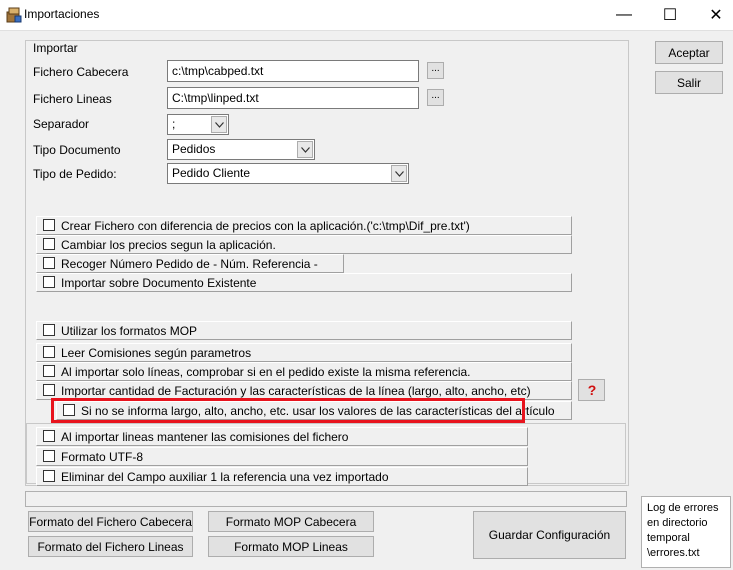 The image size is (733, 570). Describe the element at coordinates (716, 15) in the screenshot. I see `close-icon: ✕` at that location.